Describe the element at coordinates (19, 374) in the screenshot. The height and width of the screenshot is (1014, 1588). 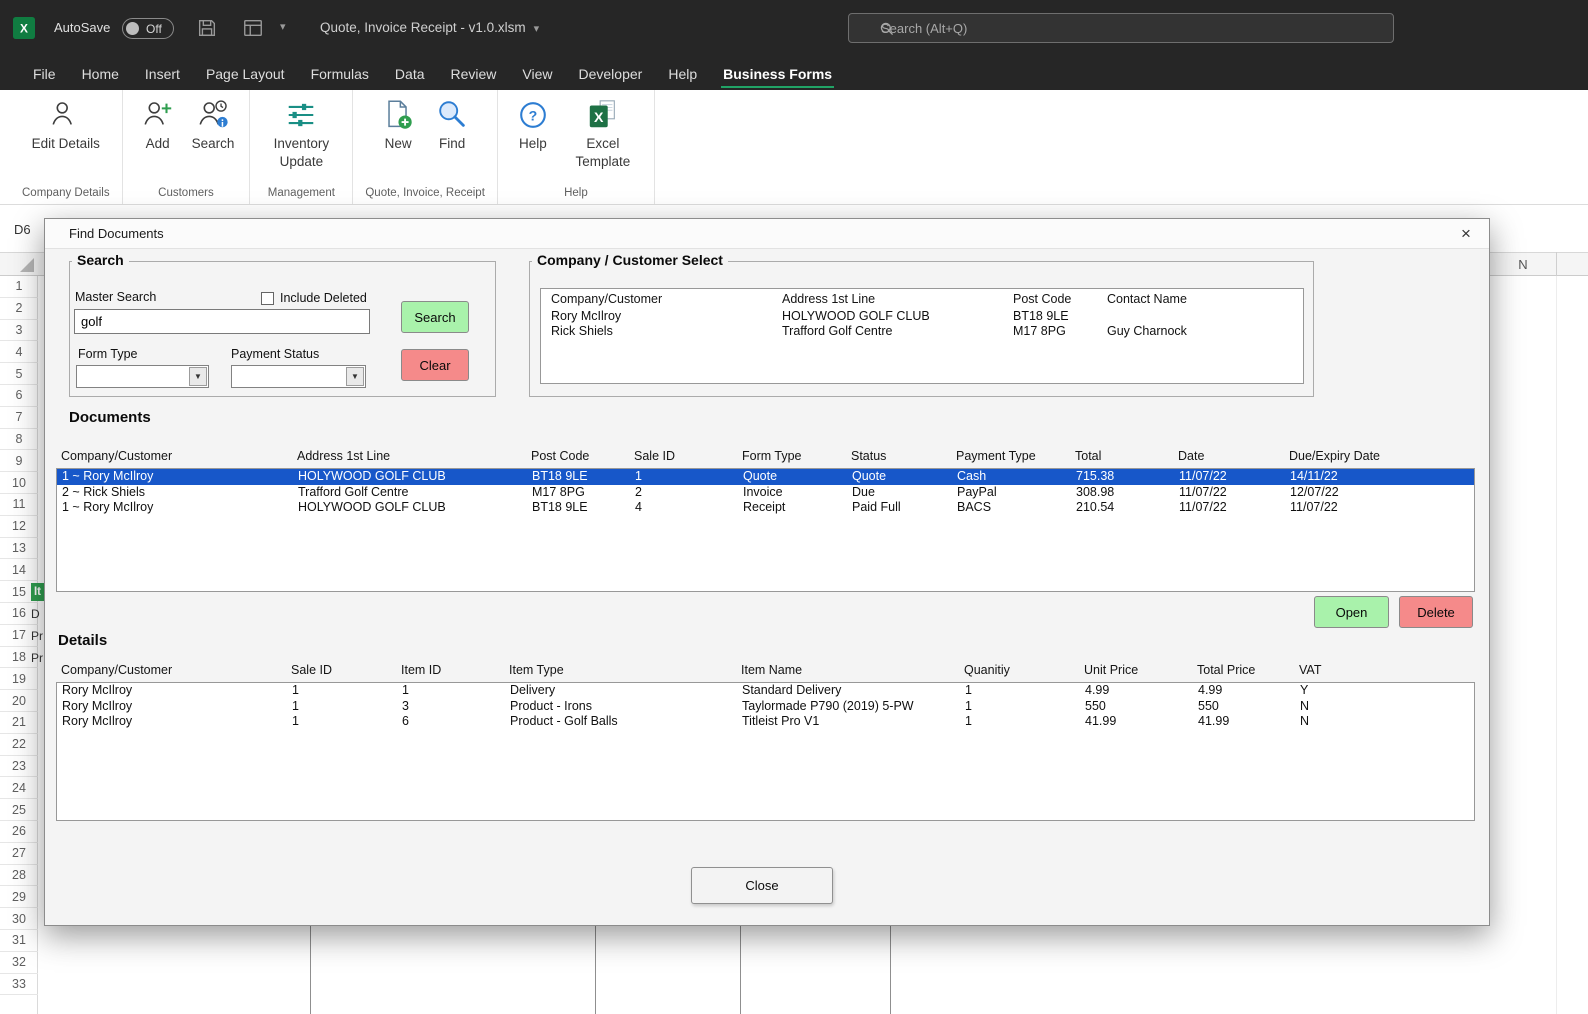
I see `row-header-5: 5` at that location.